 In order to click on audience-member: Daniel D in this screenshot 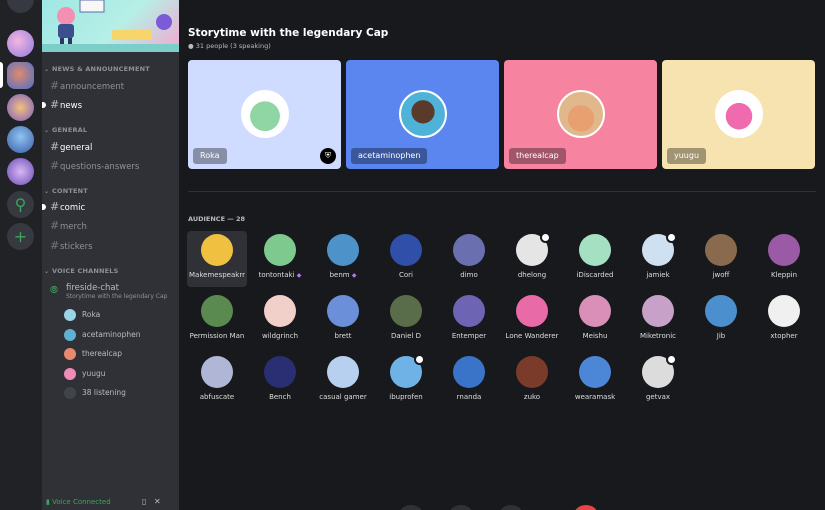, I will do `click(406, 320)`.